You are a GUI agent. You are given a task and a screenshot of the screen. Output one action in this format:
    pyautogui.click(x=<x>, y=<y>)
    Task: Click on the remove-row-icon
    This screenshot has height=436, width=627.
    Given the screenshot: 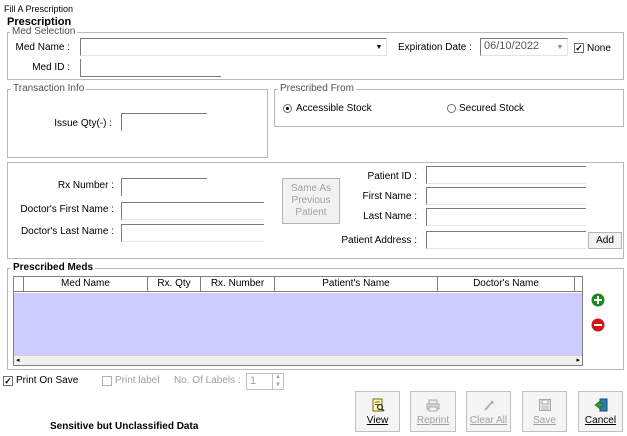 What is the action you would take?
    pyautogui.click(x=598, y=325)
    